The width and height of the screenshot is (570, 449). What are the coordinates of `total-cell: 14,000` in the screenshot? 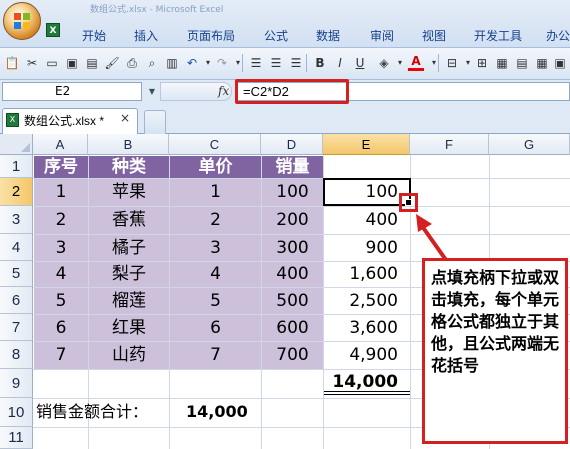 It's located at (366, 380).